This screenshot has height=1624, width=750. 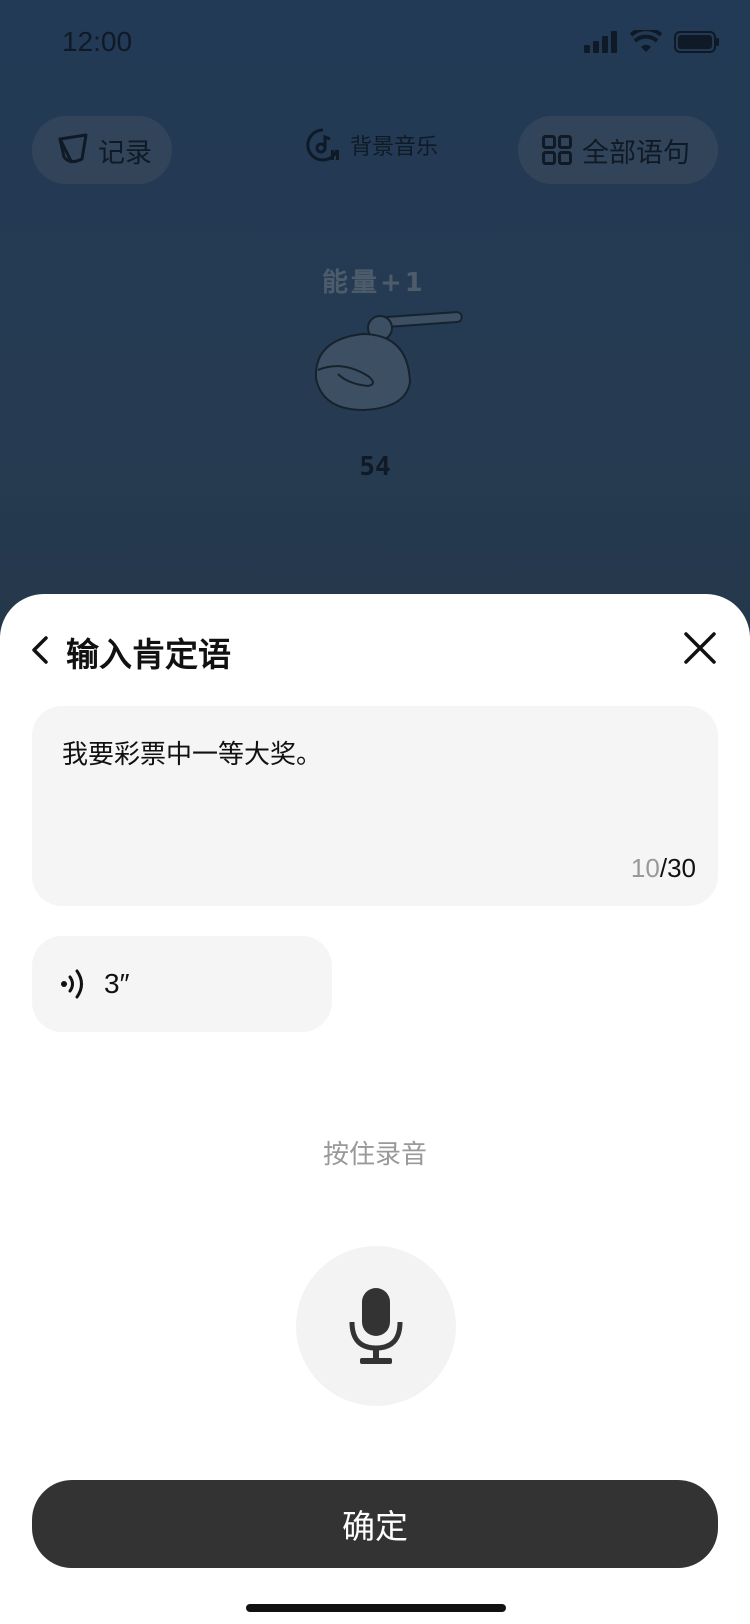 What do you see at coordinates (40, 650) in the screenshot?
I see `back-chevron-icon` at bounding box center [40, 650].